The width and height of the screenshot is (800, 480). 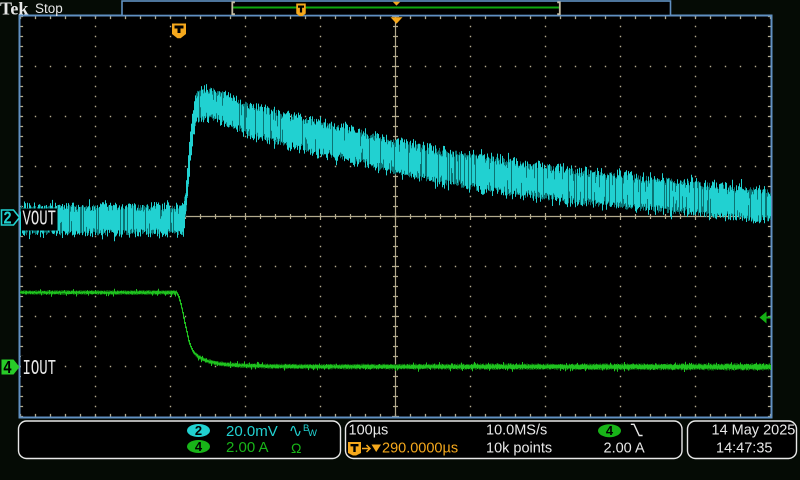 What do you see at coordinates (744, 449) in the screenshot?
I see `svg-text: 14:47:35` at bounding box center [744, 449].